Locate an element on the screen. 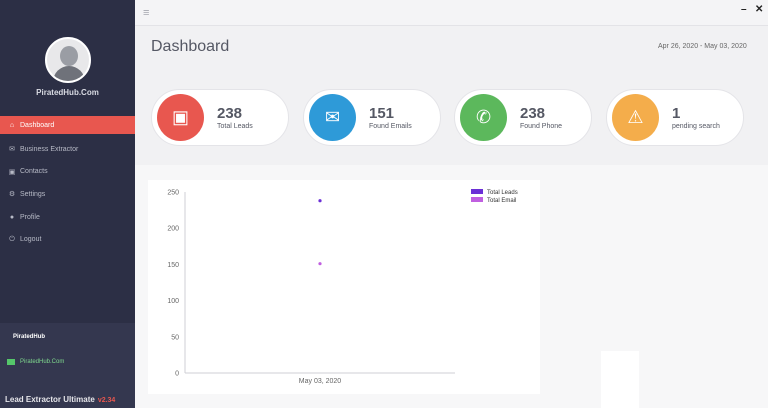  page-title: Dashboard is located at coordinates (190, 46).